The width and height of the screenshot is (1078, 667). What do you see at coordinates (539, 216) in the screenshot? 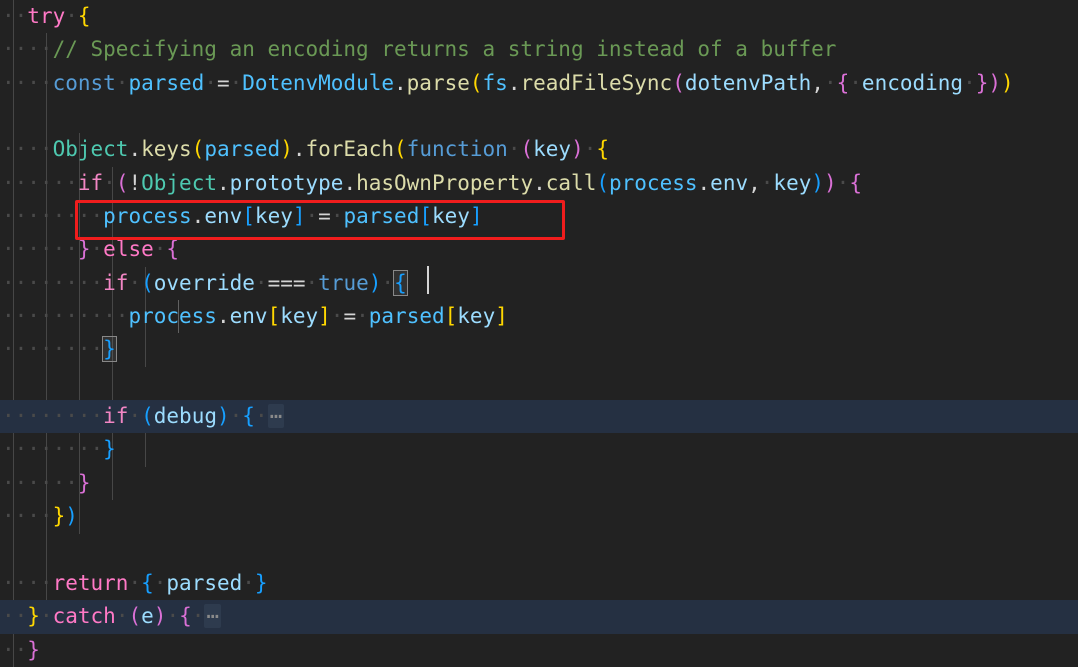
I see `code-line: ········process.env[key]·=·parsed[key]` at bounding box center [539, 216].